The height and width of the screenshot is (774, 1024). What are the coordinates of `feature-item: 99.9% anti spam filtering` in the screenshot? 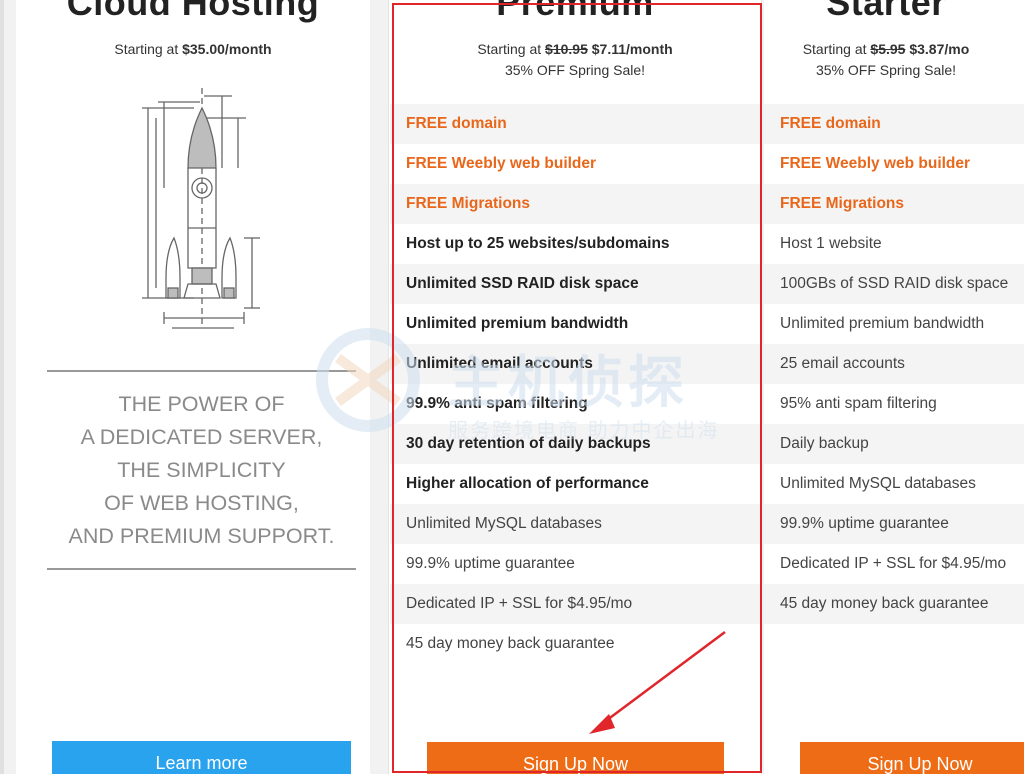 It's located at (497, 403).